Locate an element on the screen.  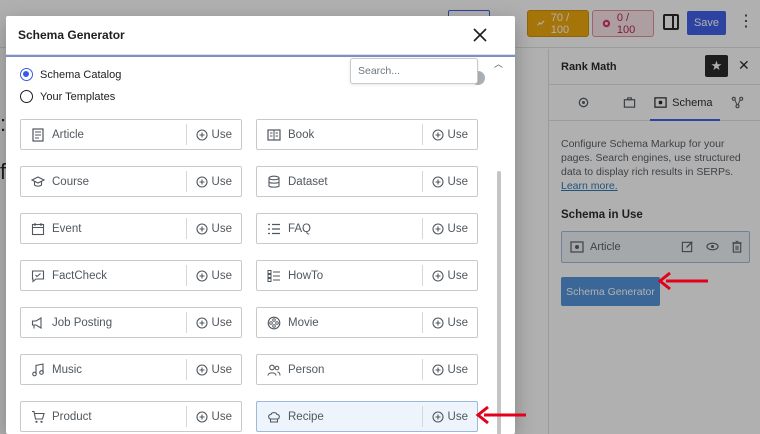
course-icon is located at coordinates (38, 181).